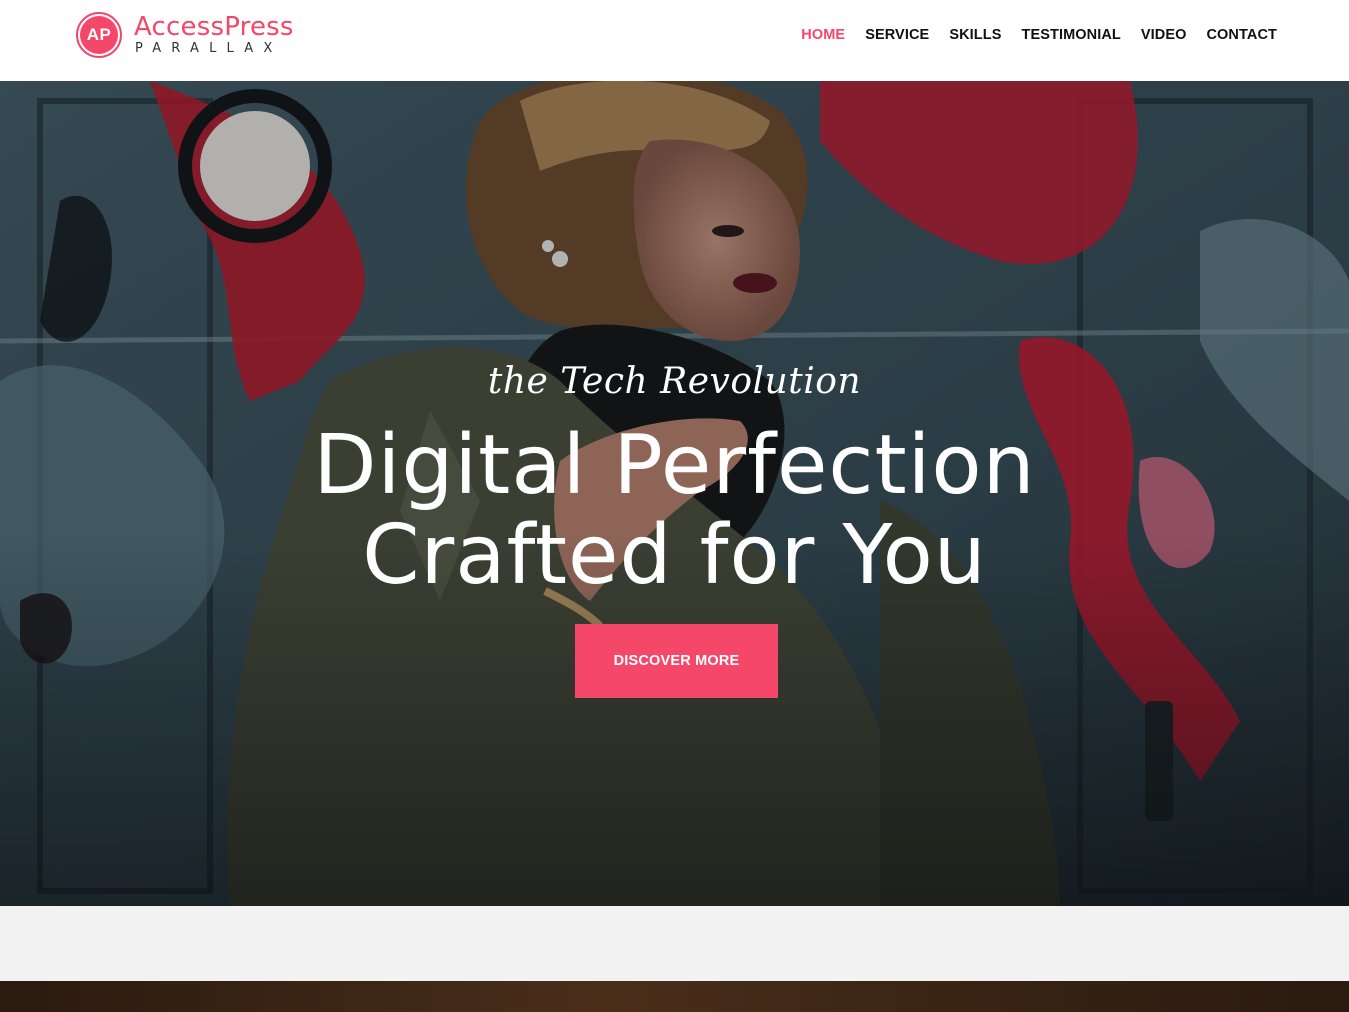 The image size is (1349, 1012). I want to click on hero-tagline: the Tech Revolution, so click(674, 381).